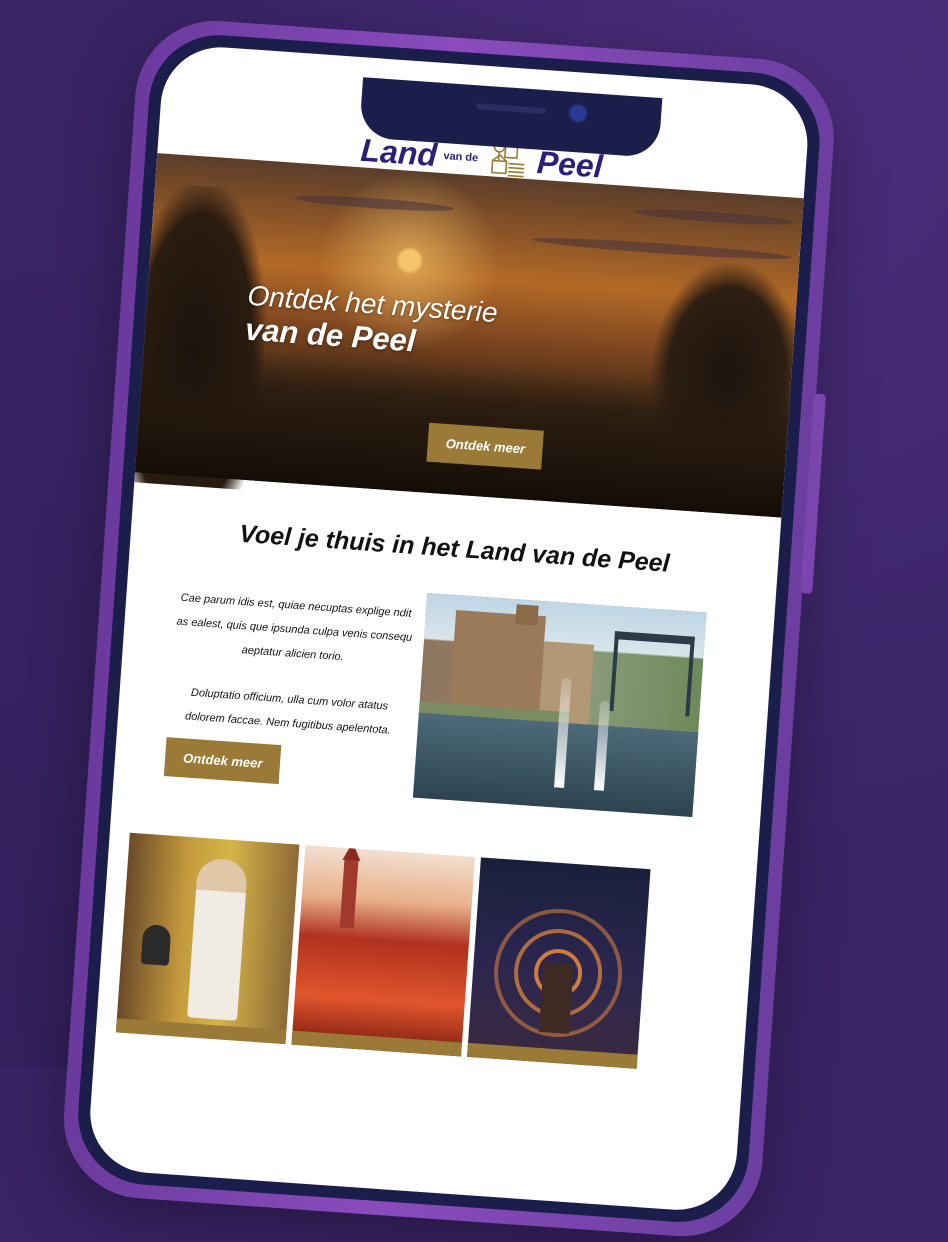  Describe the element at coordinates (383, 951) in the screenshot. I see `tile-festival-crowd` at that location.